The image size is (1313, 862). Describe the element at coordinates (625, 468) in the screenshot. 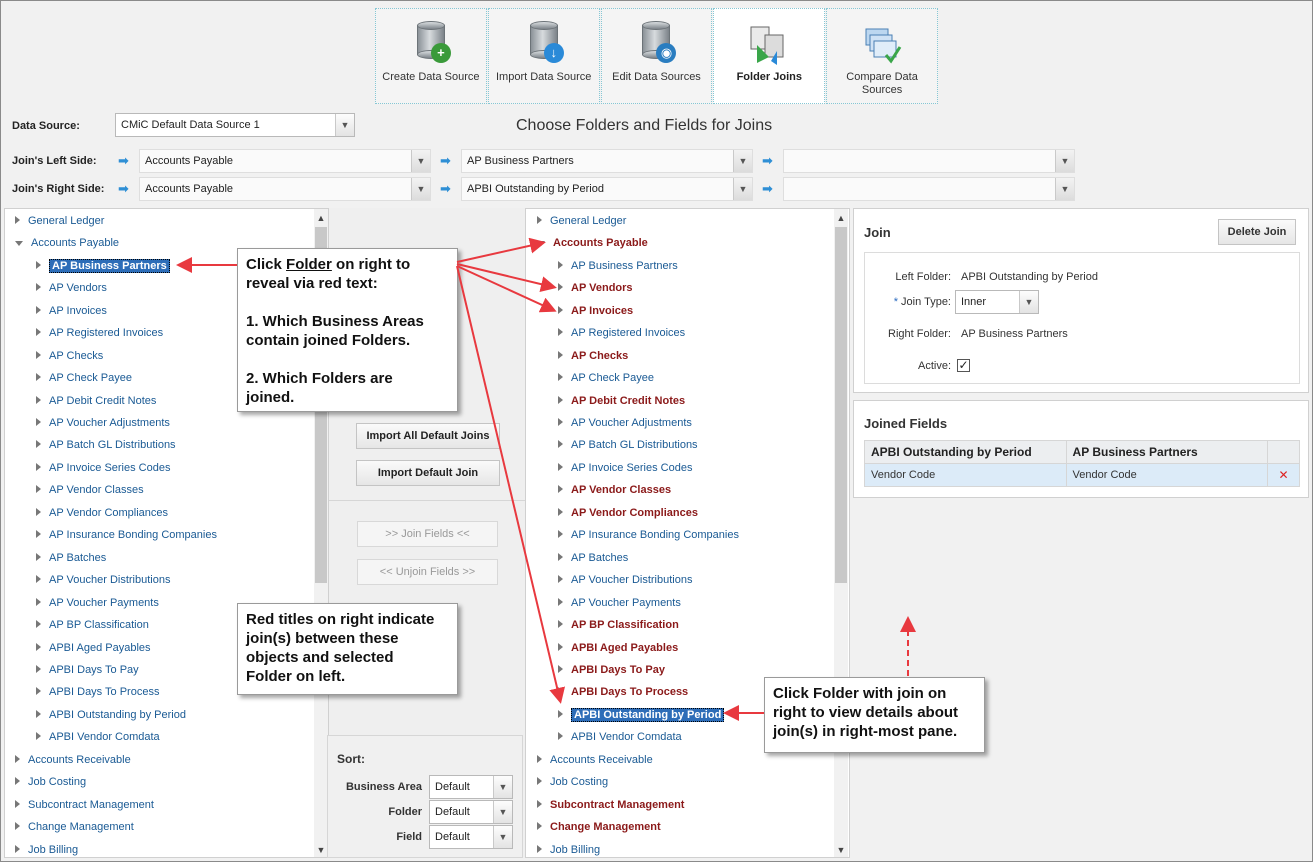

I see `tree-folder: AP Invoice Series Codes` at that location.